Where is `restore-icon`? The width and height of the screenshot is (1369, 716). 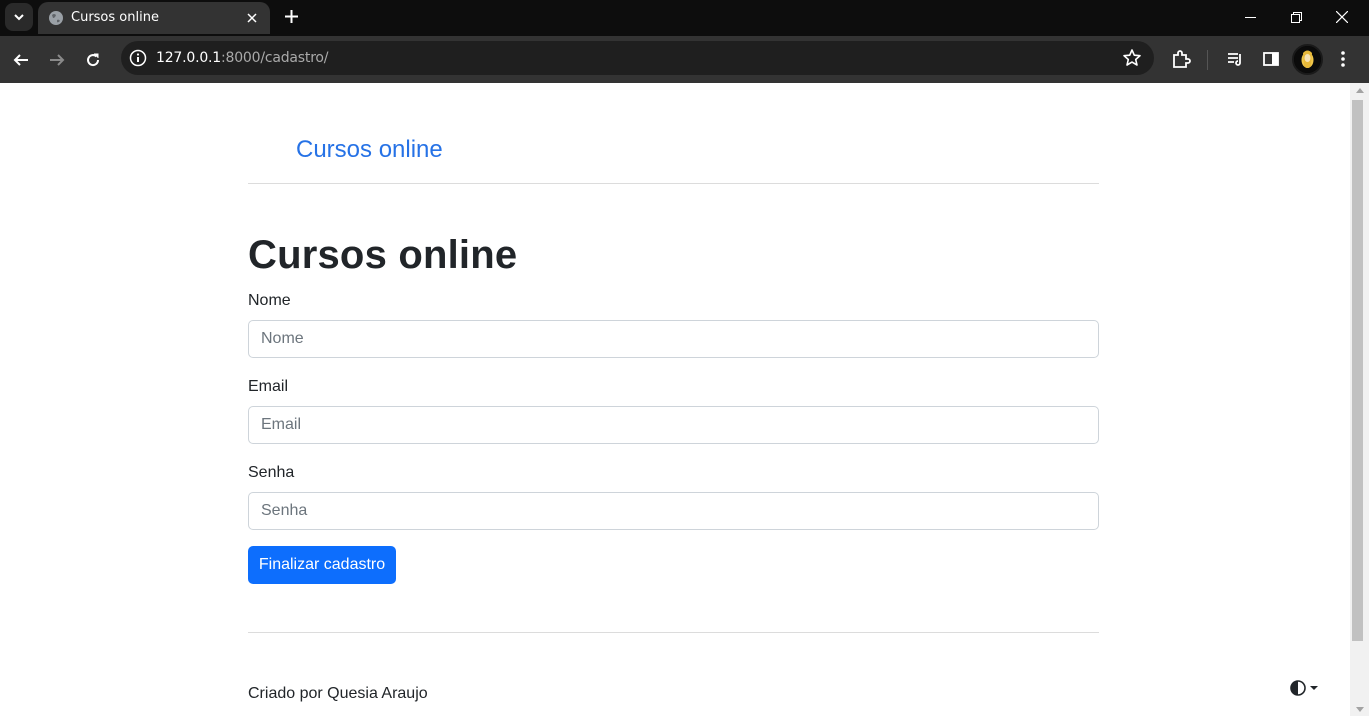
restore-icon is located at coordinates (1296, 17).